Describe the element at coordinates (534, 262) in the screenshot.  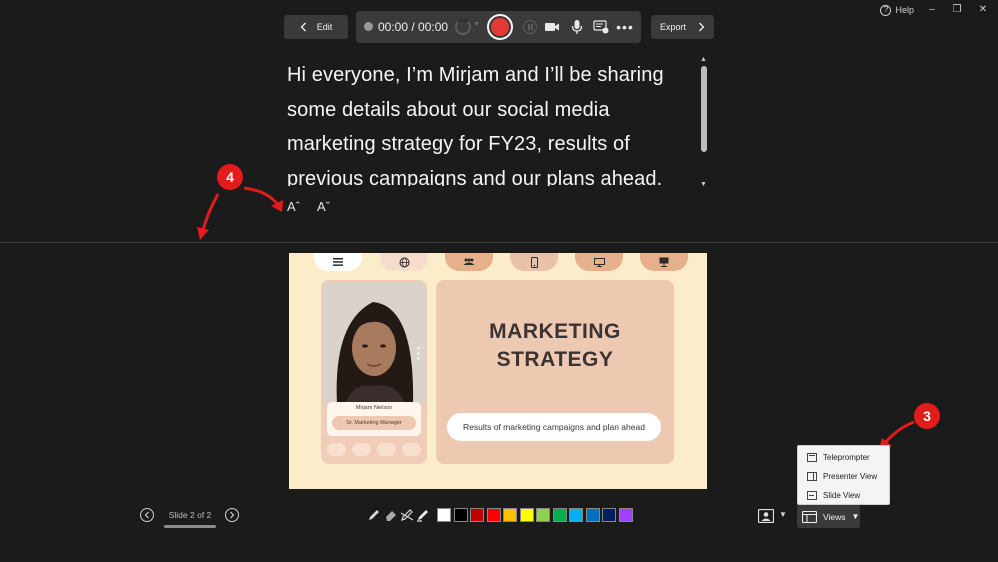
I see `phone-icon` at that location.